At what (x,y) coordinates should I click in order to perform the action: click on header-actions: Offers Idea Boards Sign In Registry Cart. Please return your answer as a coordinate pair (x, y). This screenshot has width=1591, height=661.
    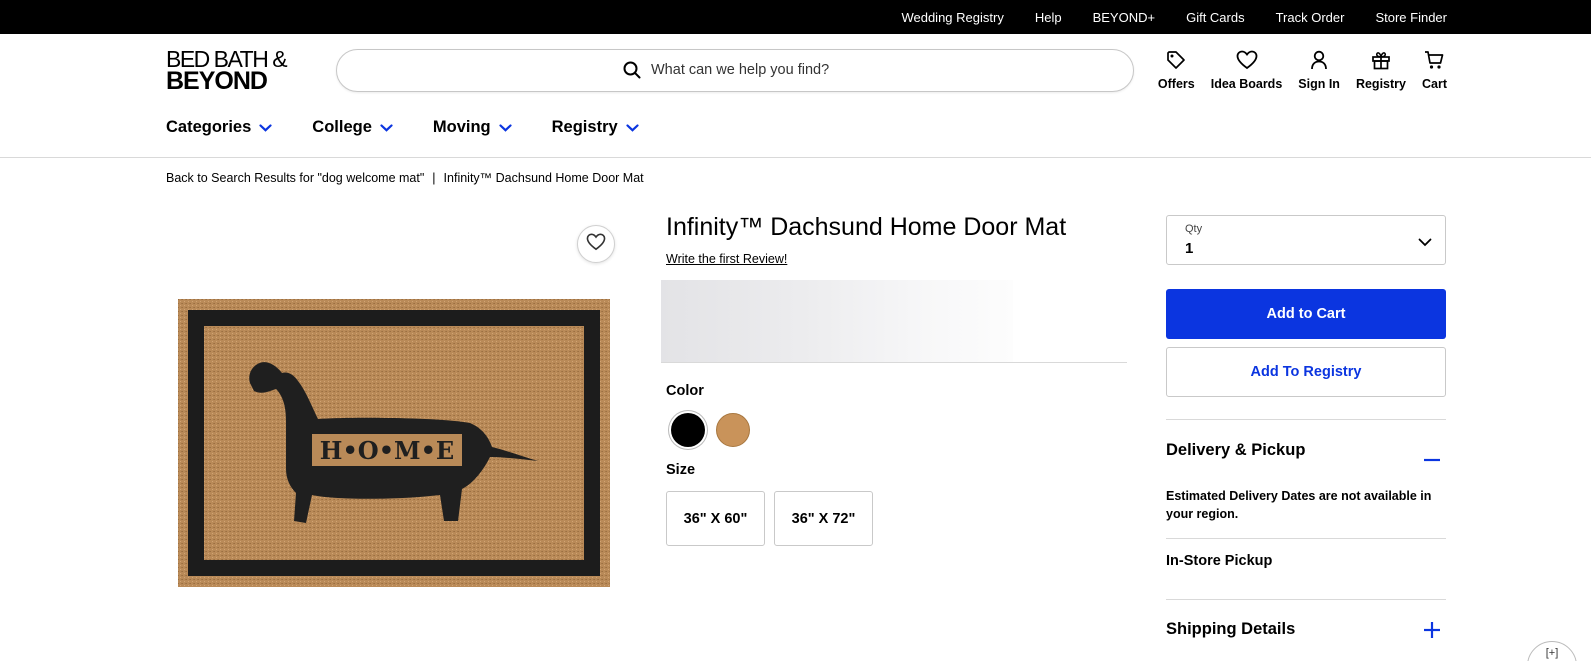
    Looking at the image, I should click on (1302, 69).